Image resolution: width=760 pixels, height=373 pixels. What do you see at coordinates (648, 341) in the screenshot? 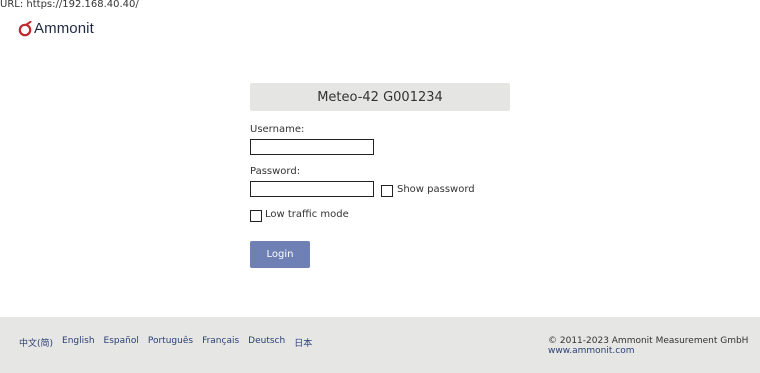
I see `copyright-text: © 2011-2023 Ammonit Measurement GmbH` at bounding box center [648, 341].